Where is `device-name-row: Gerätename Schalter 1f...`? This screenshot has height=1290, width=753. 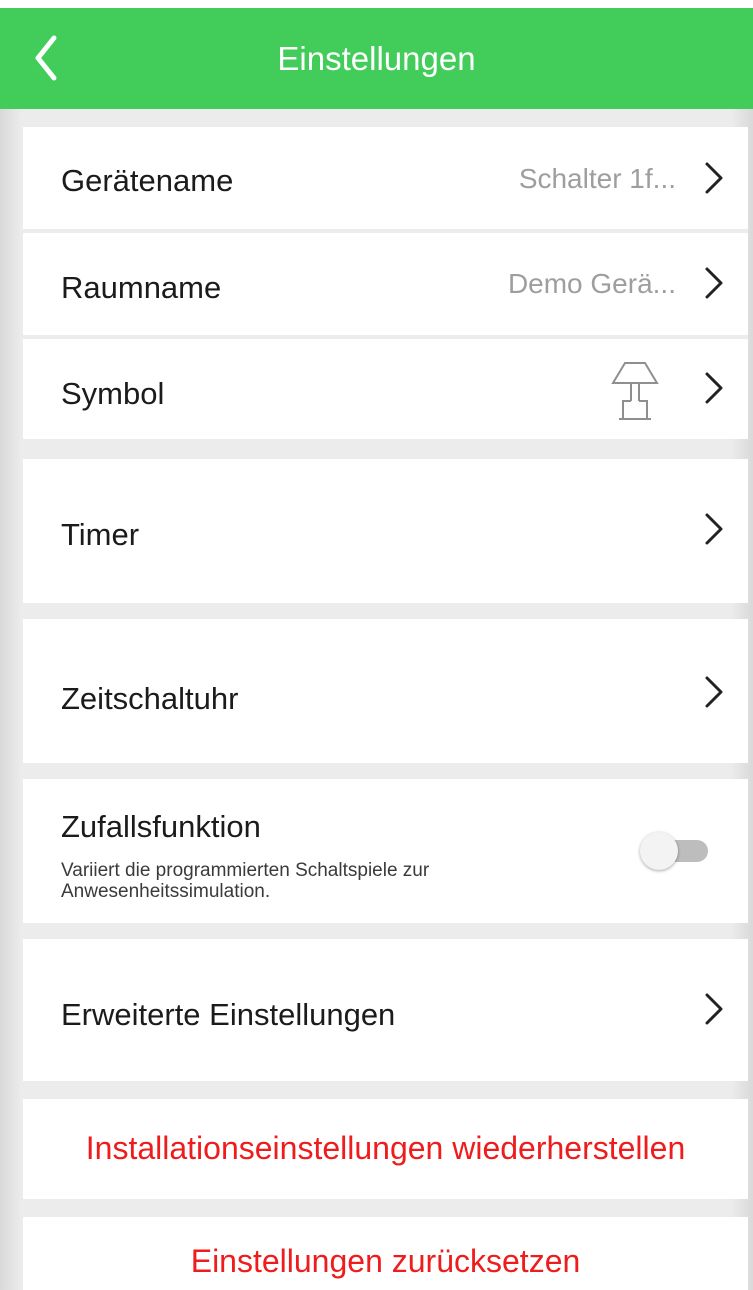
device-name-row: Gerätename Schalter 1f... is located at coordinates (385, 178).